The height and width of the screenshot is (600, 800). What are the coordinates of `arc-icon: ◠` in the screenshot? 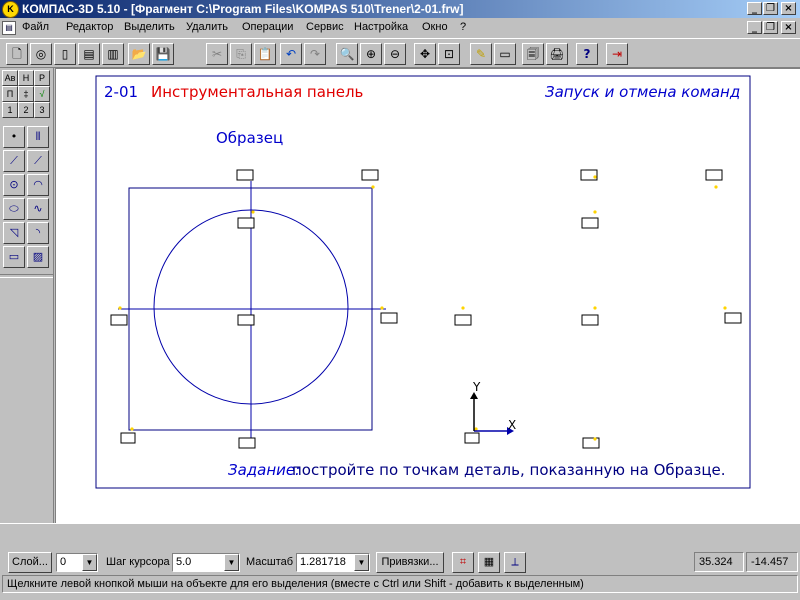 It's located at (38, 185).